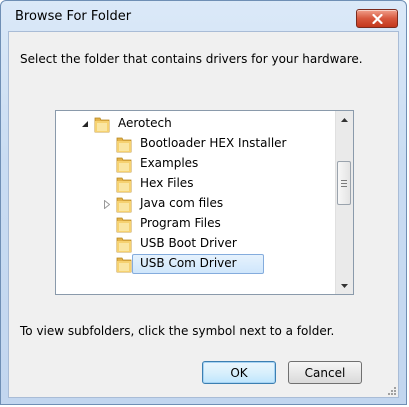  I want to click on expanded-triangle-icon, so click(85, 124).